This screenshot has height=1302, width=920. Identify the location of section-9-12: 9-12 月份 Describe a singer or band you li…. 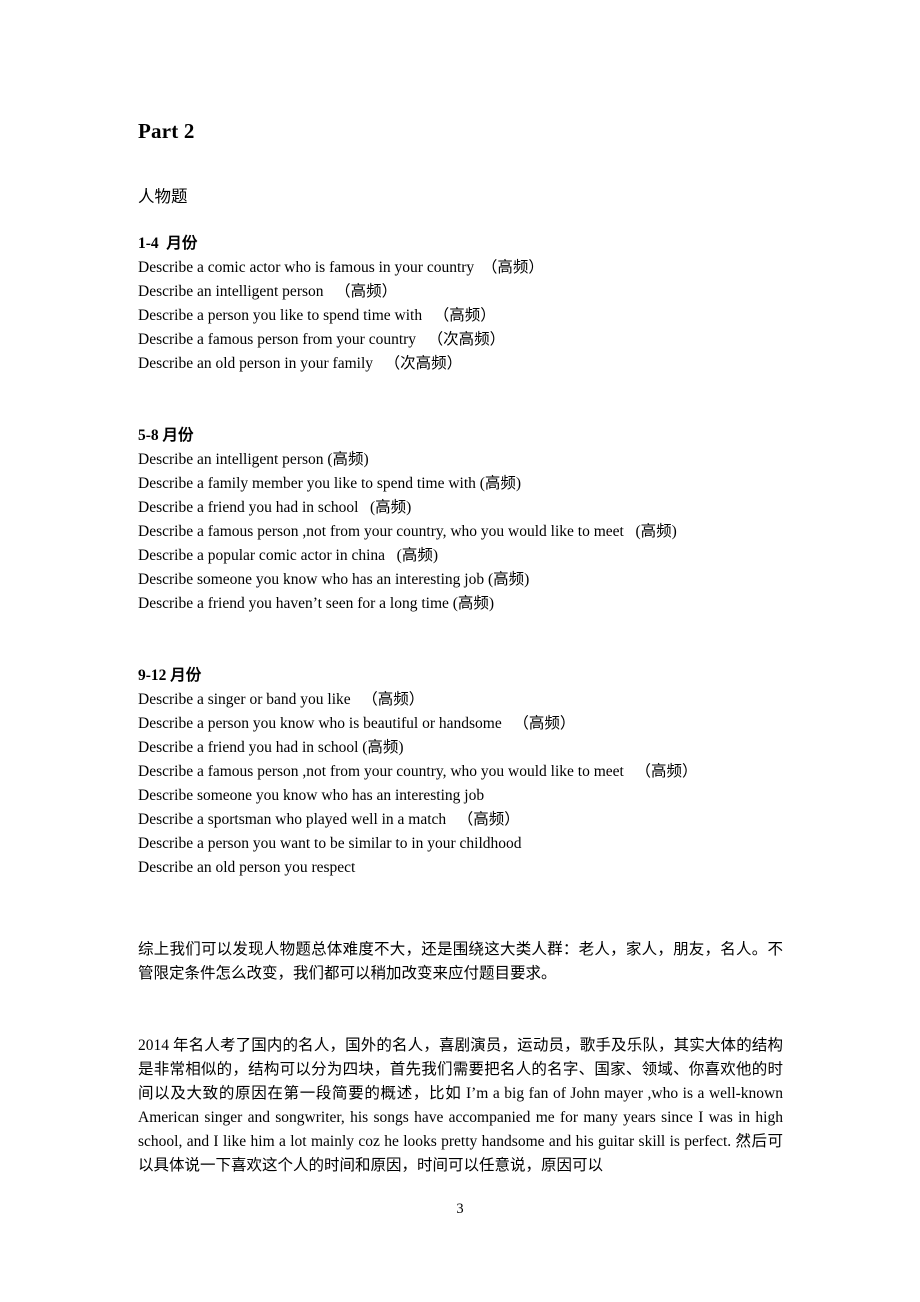
(460, 772).